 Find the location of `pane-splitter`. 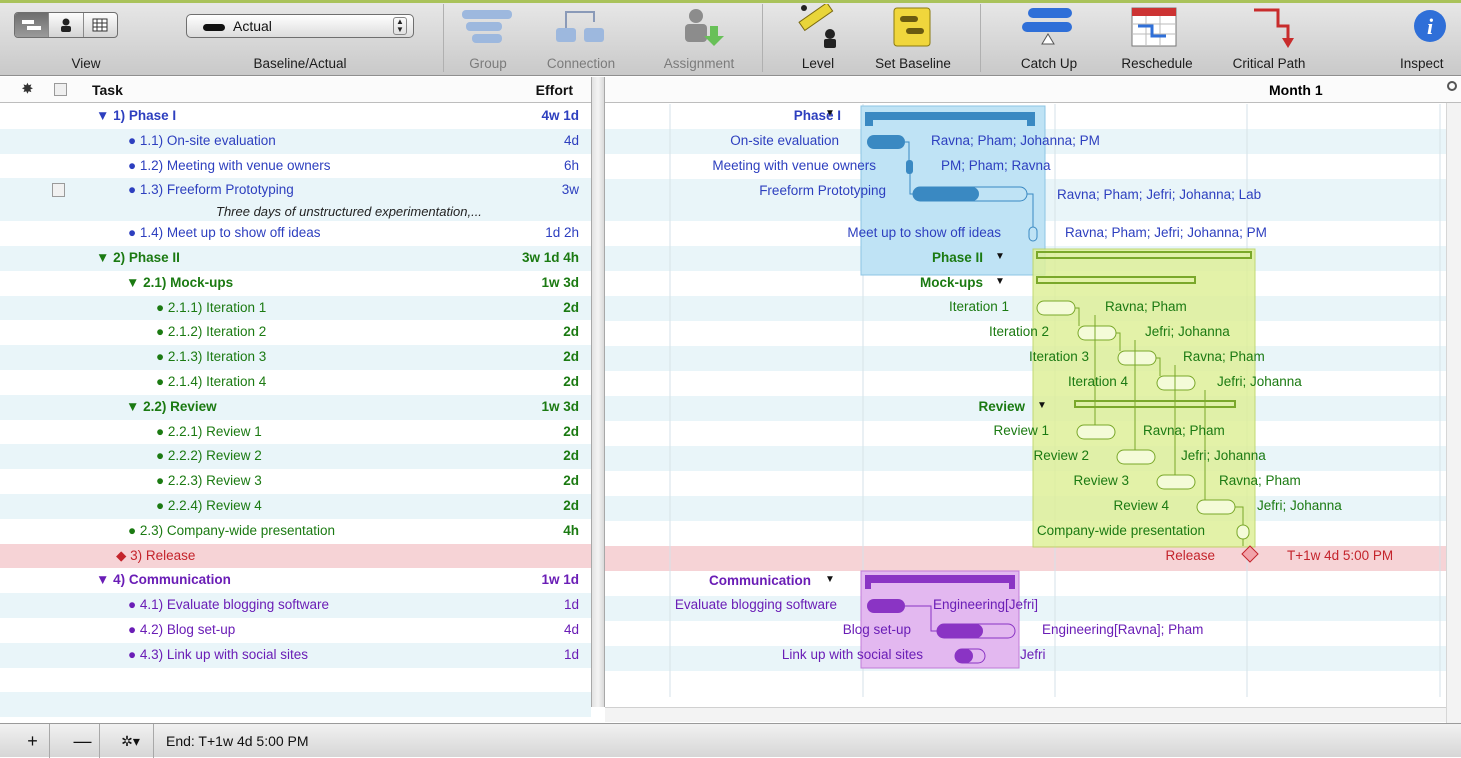

pane-splitter is located at coordinates (598, 392).